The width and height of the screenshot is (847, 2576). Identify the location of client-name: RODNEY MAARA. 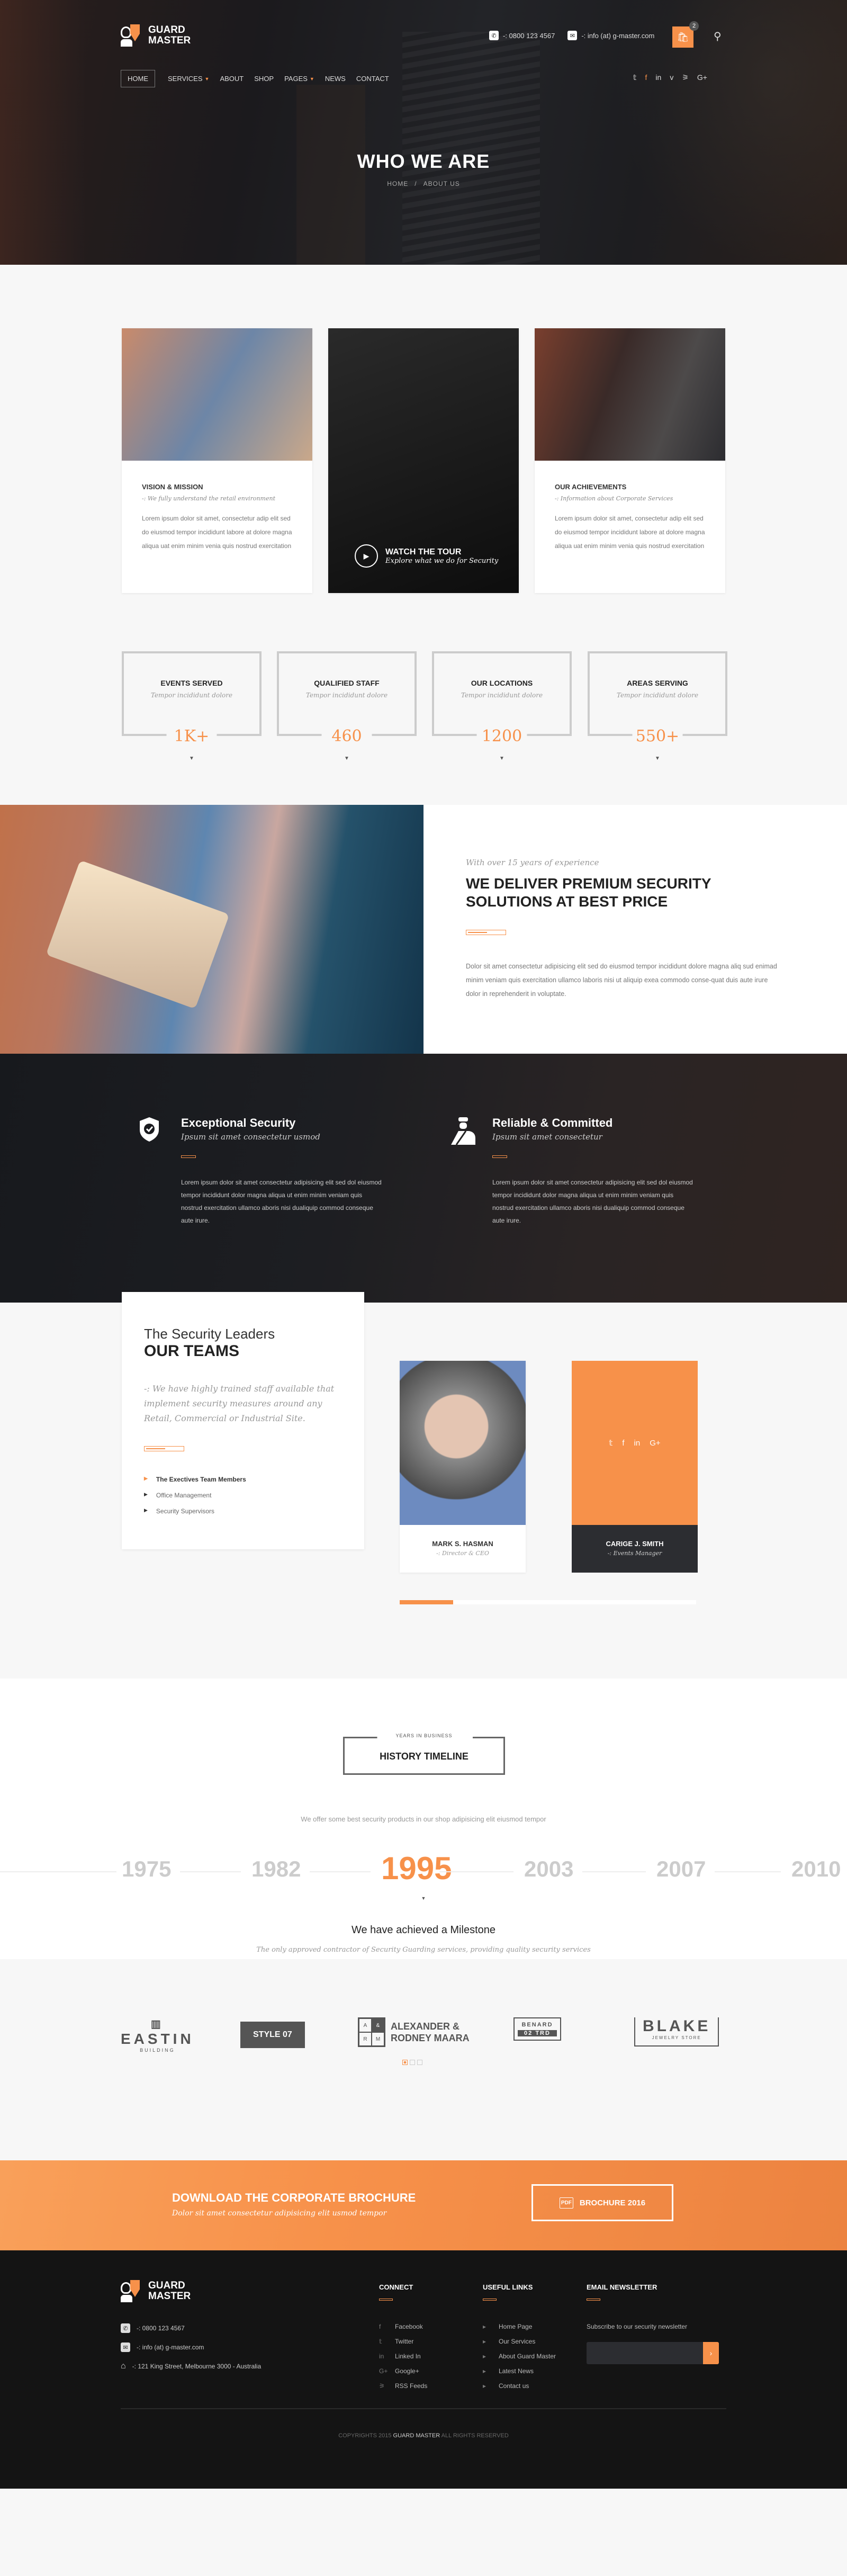
(431, 2038).